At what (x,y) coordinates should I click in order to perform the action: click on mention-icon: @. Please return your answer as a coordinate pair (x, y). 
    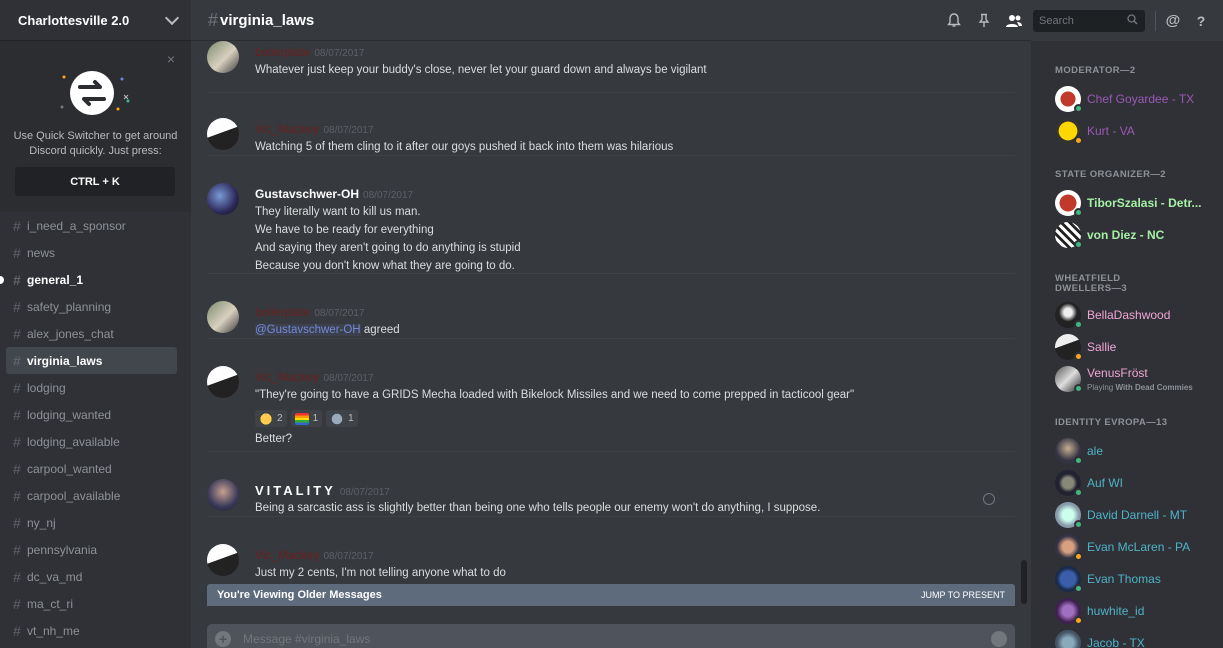
    Looking at the image, I should click on (1173, 21).